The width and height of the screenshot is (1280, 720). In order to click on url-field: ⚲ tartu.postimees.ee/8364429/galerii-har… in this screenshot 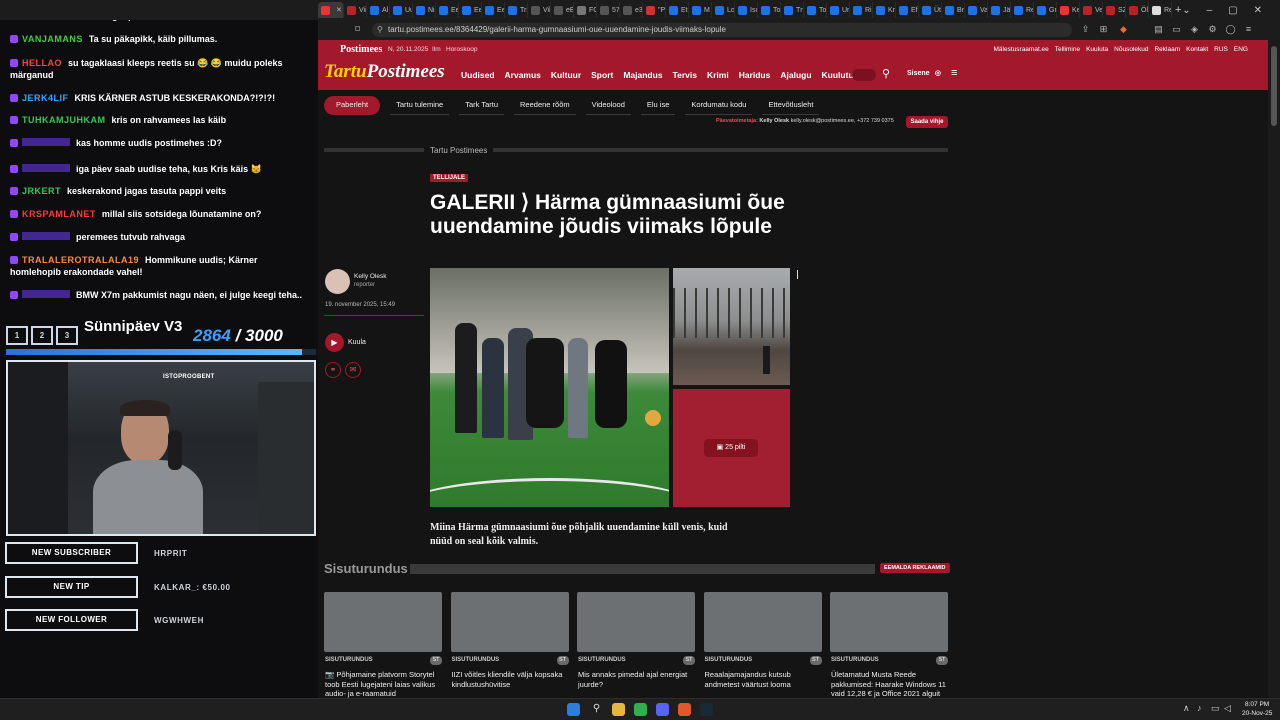, I will do `click(722, 30)`.